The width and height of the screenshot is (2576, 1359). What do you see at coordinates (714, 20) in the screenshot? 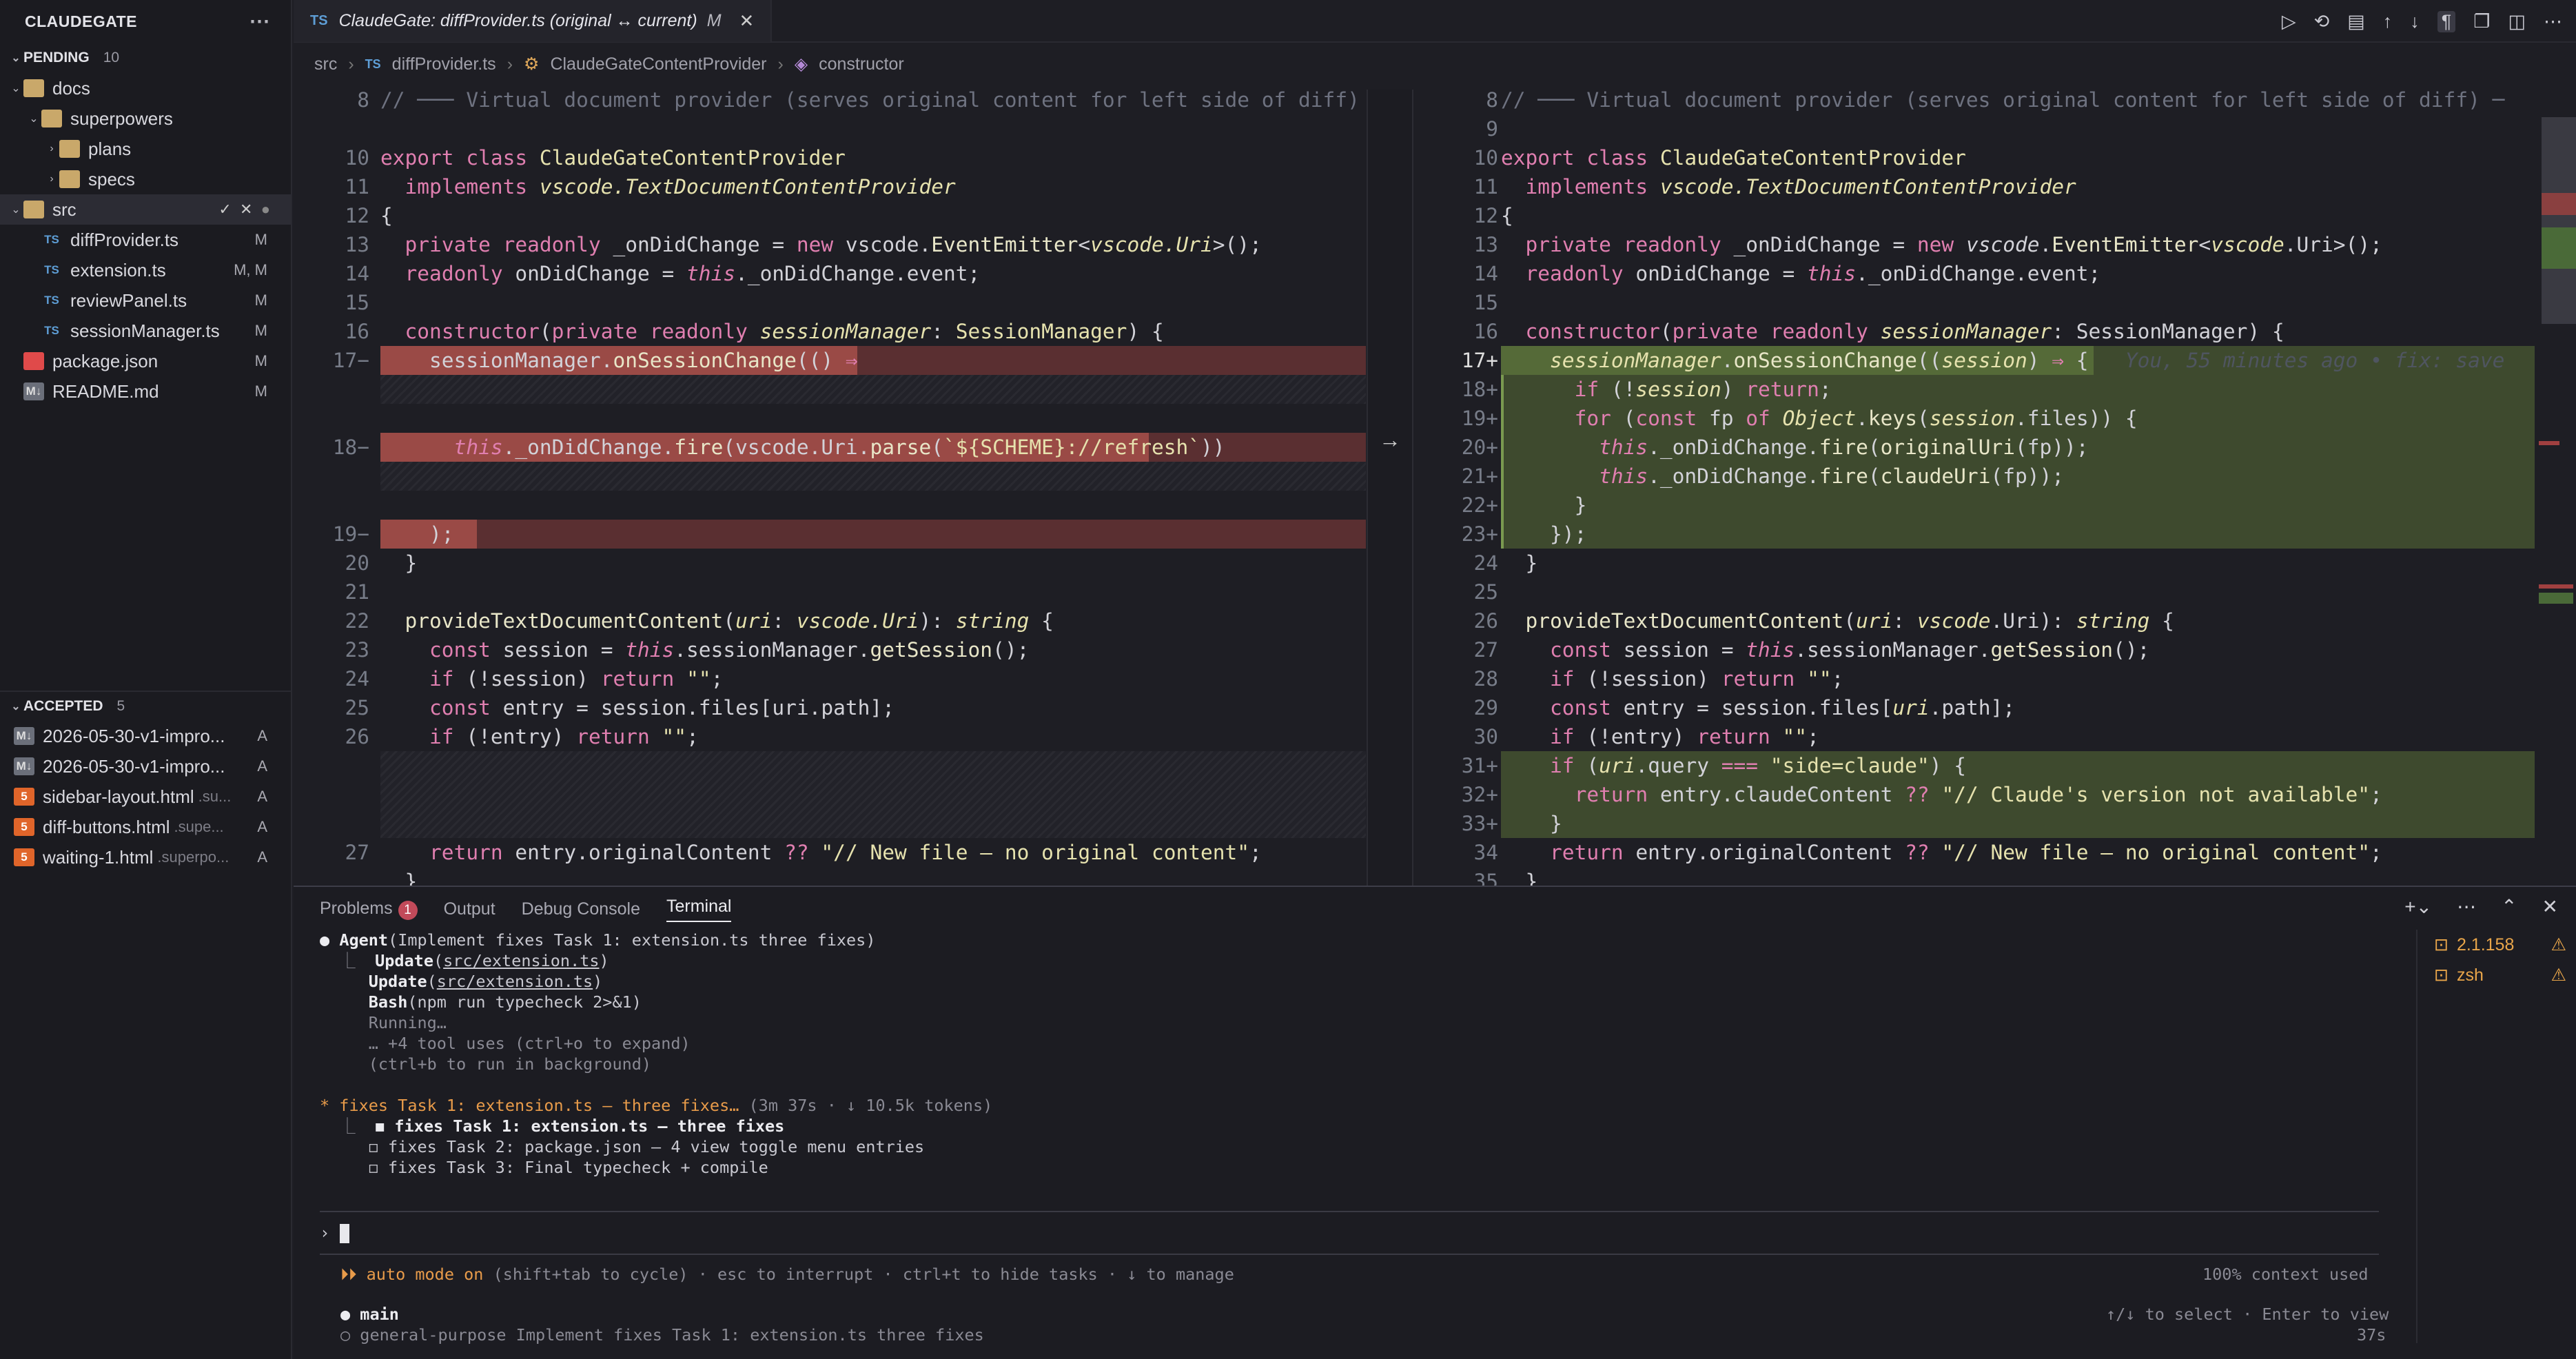
I see `modified-badge: M` at bounding box center [714, 20].